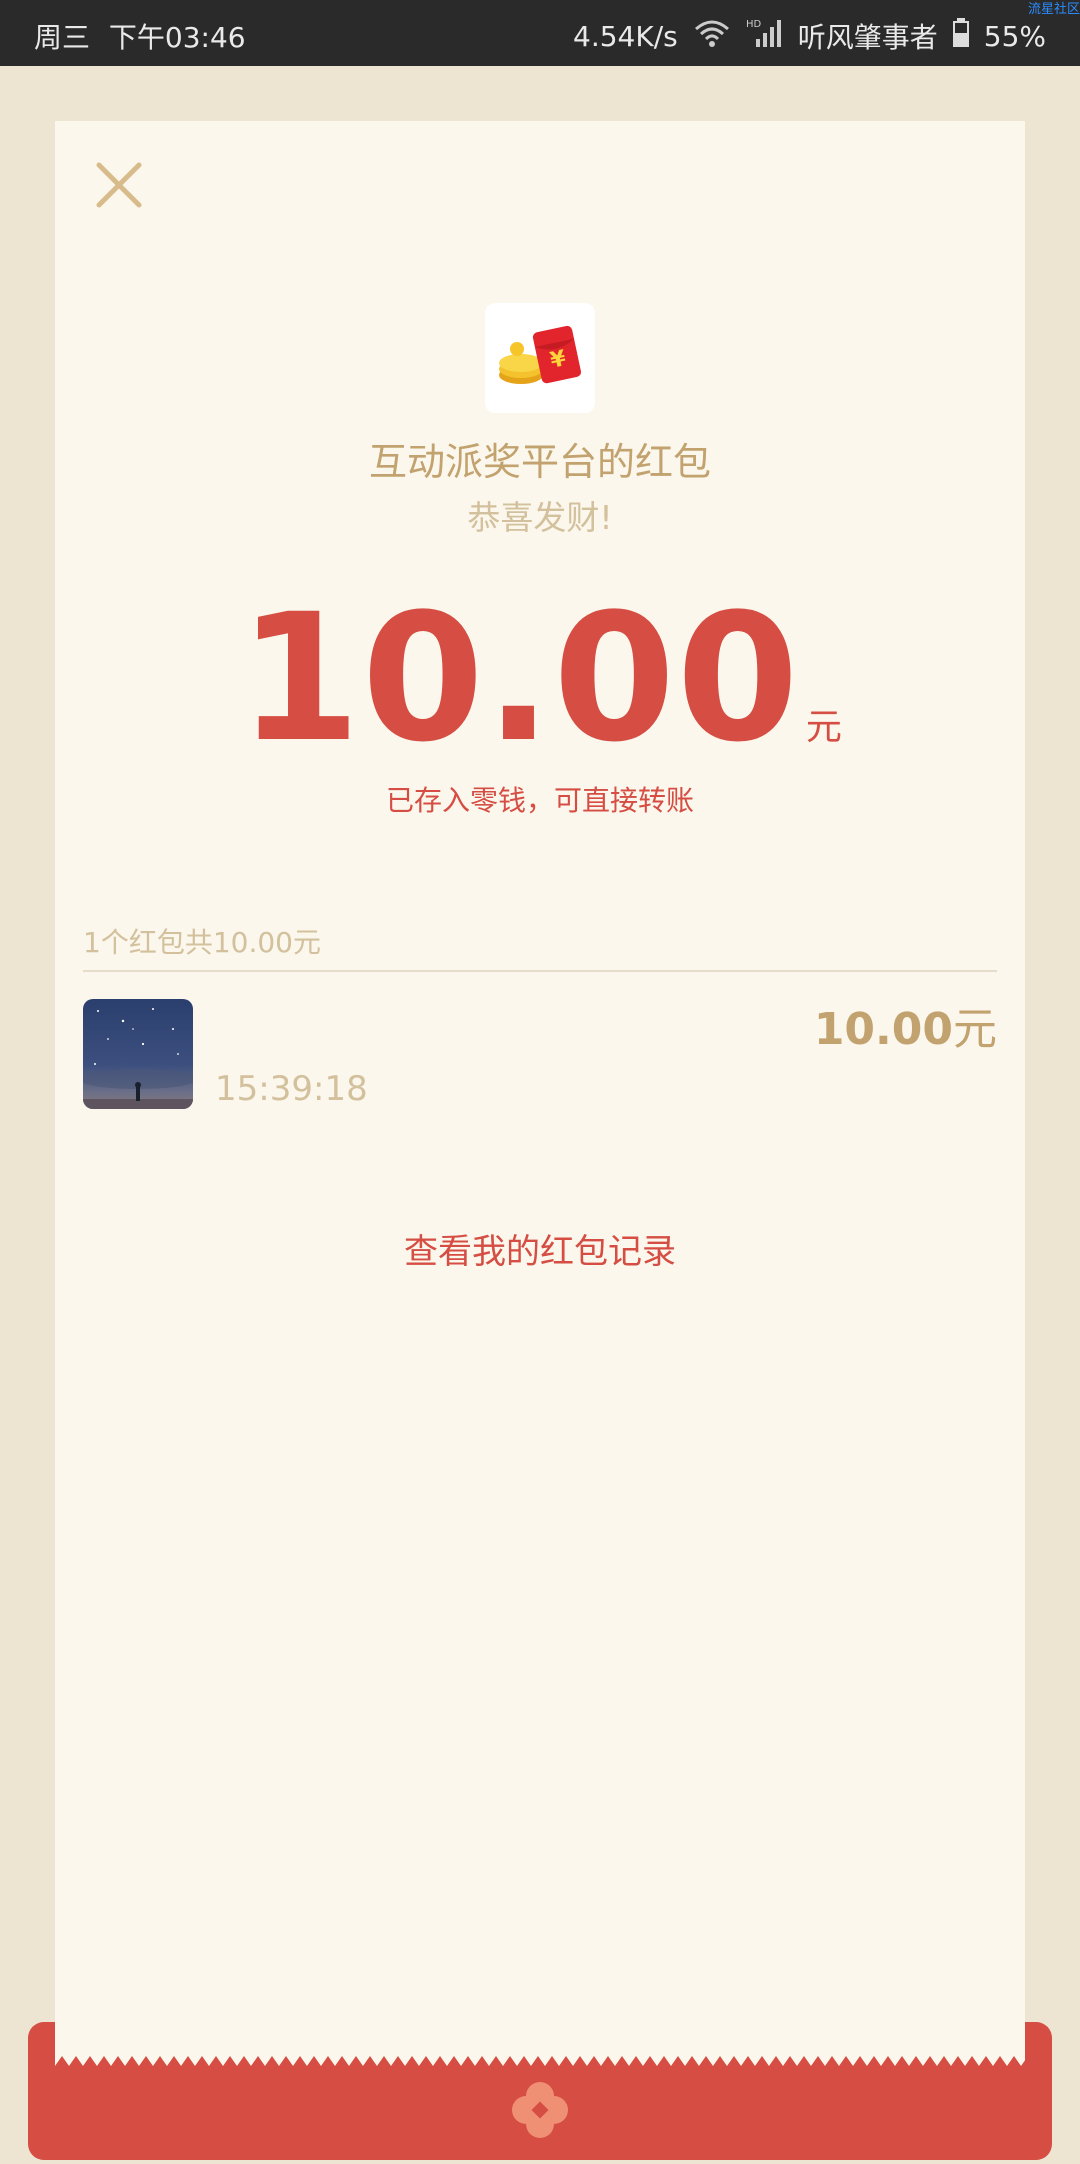 The height and width of the screenshot is (2164, 1080). I want to click on view-records-link: 查看我的红包记录, so click(540, 1248).